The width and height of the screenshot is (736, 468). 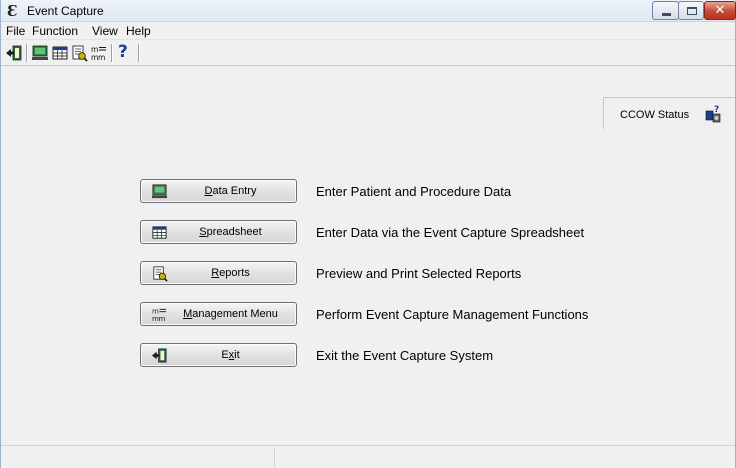 I want to click on reports-button-label: Reports, so click(x=230, y=273).